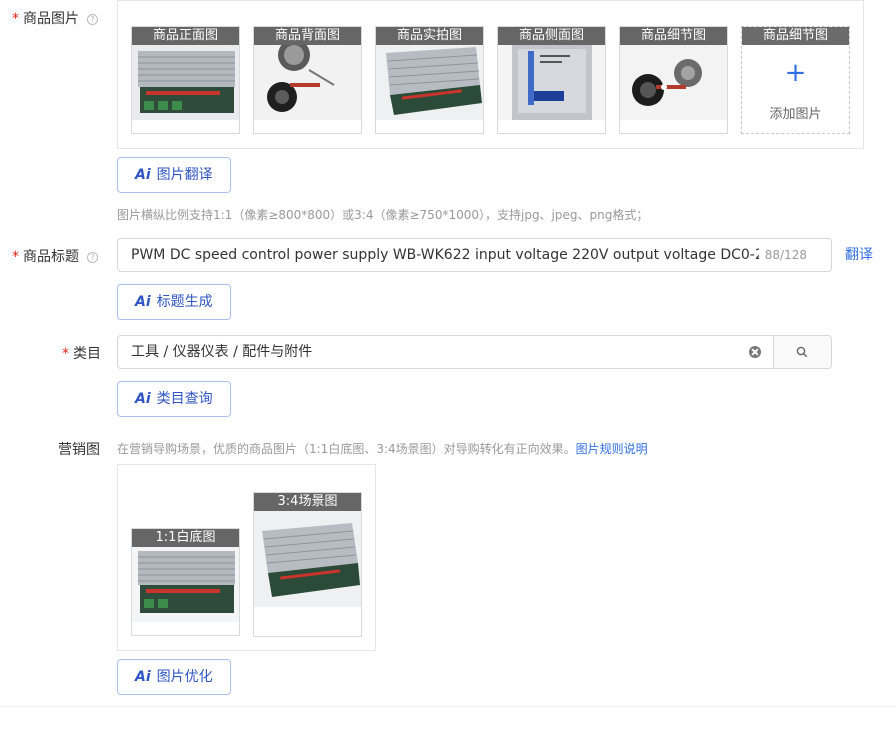 This screenshot has width=896, height=738. I want to click on marketing-slot-white-bg: 1:1白底图, so click(185, 582).